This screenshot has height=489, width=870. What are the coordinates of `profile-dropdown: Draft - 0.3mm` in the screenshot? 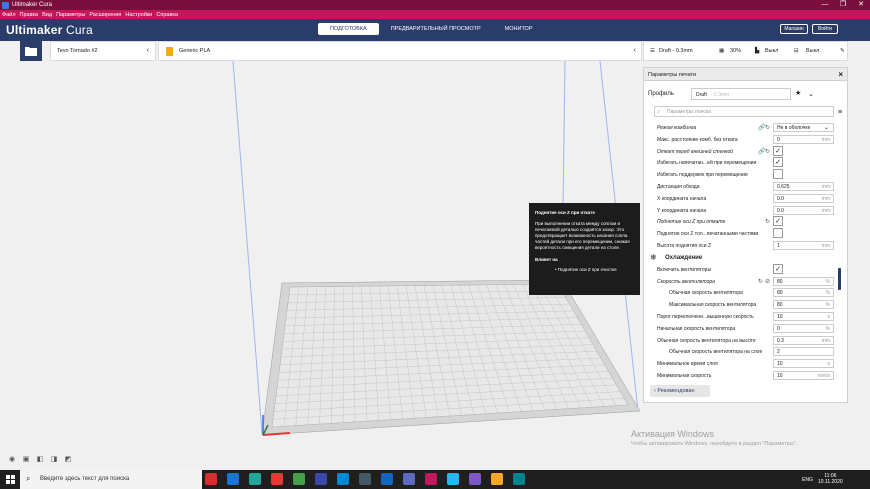 It's located at (741, 94).